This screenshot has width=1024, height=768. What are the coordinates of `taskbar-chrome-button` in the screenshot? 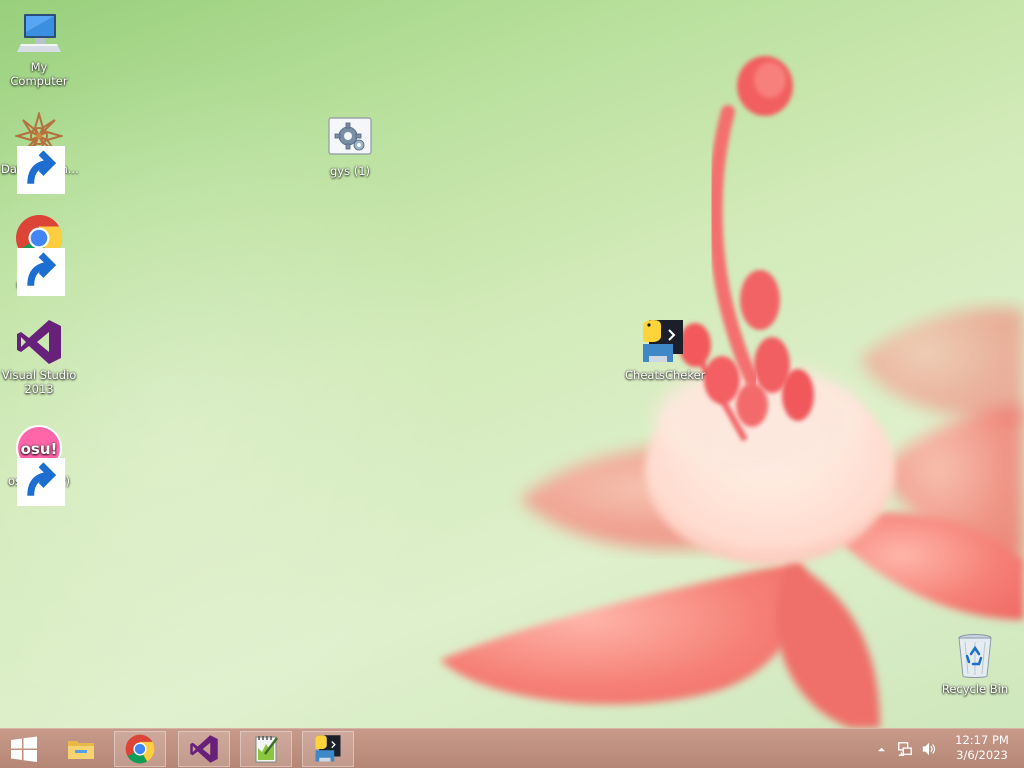 It's located at (140, 749).